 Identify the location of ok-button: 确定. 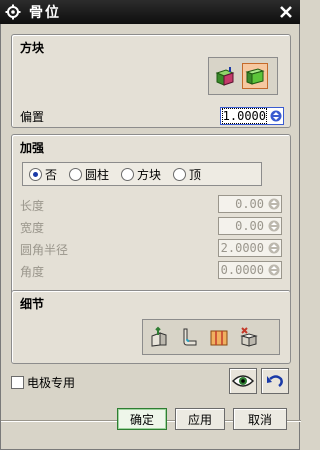
(142, 419).